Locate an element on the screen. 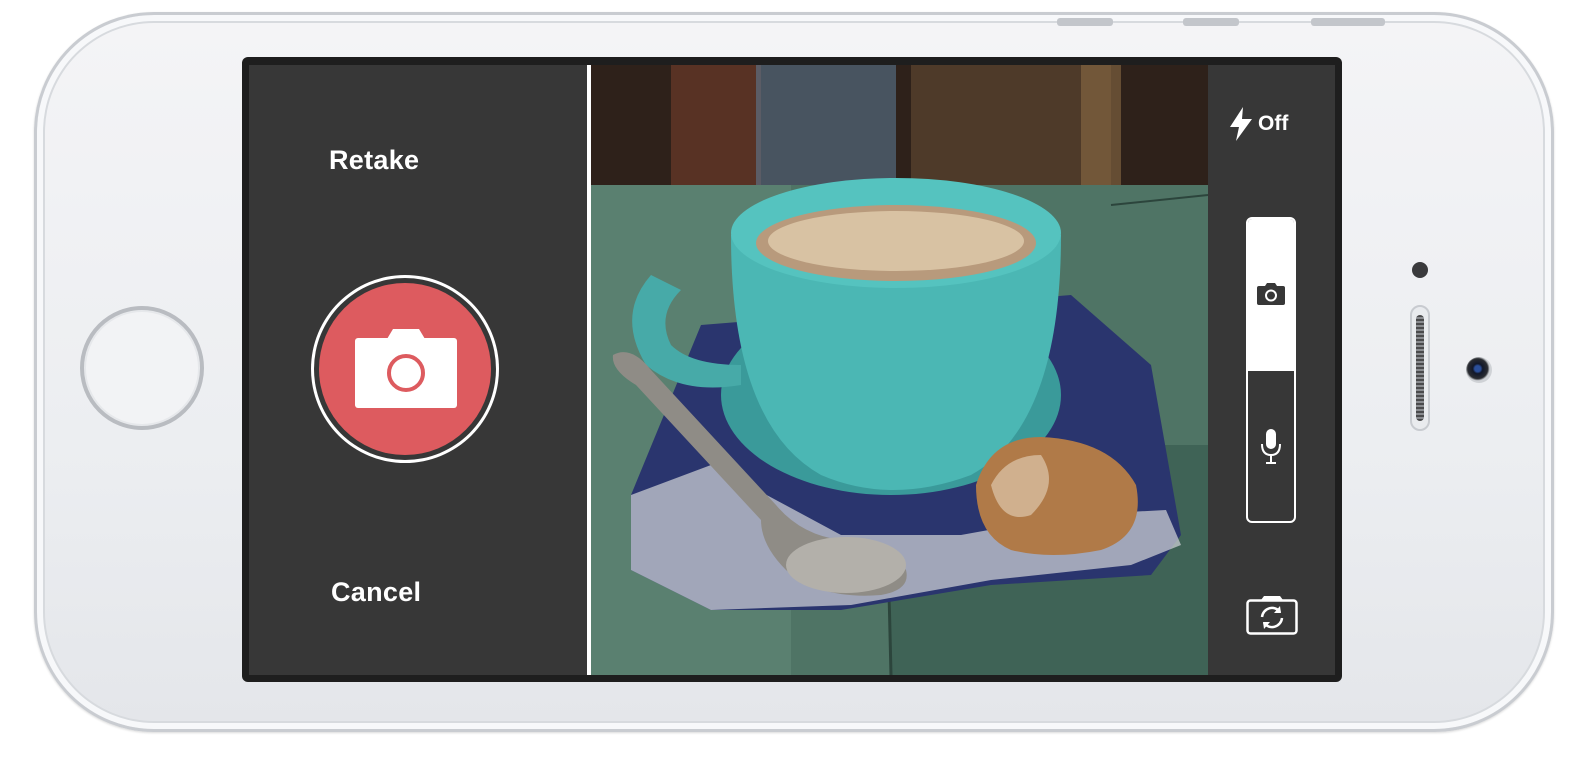  flash-toggle: Off is located at coordinates (1259, 124).